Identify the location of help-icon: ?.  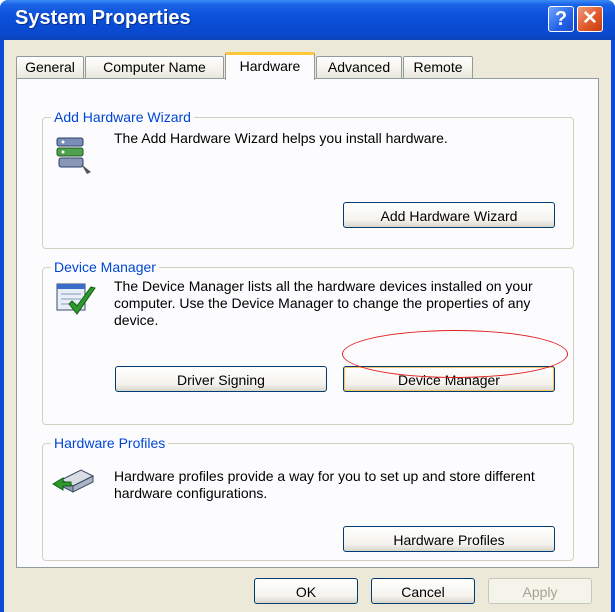
(561, 19).